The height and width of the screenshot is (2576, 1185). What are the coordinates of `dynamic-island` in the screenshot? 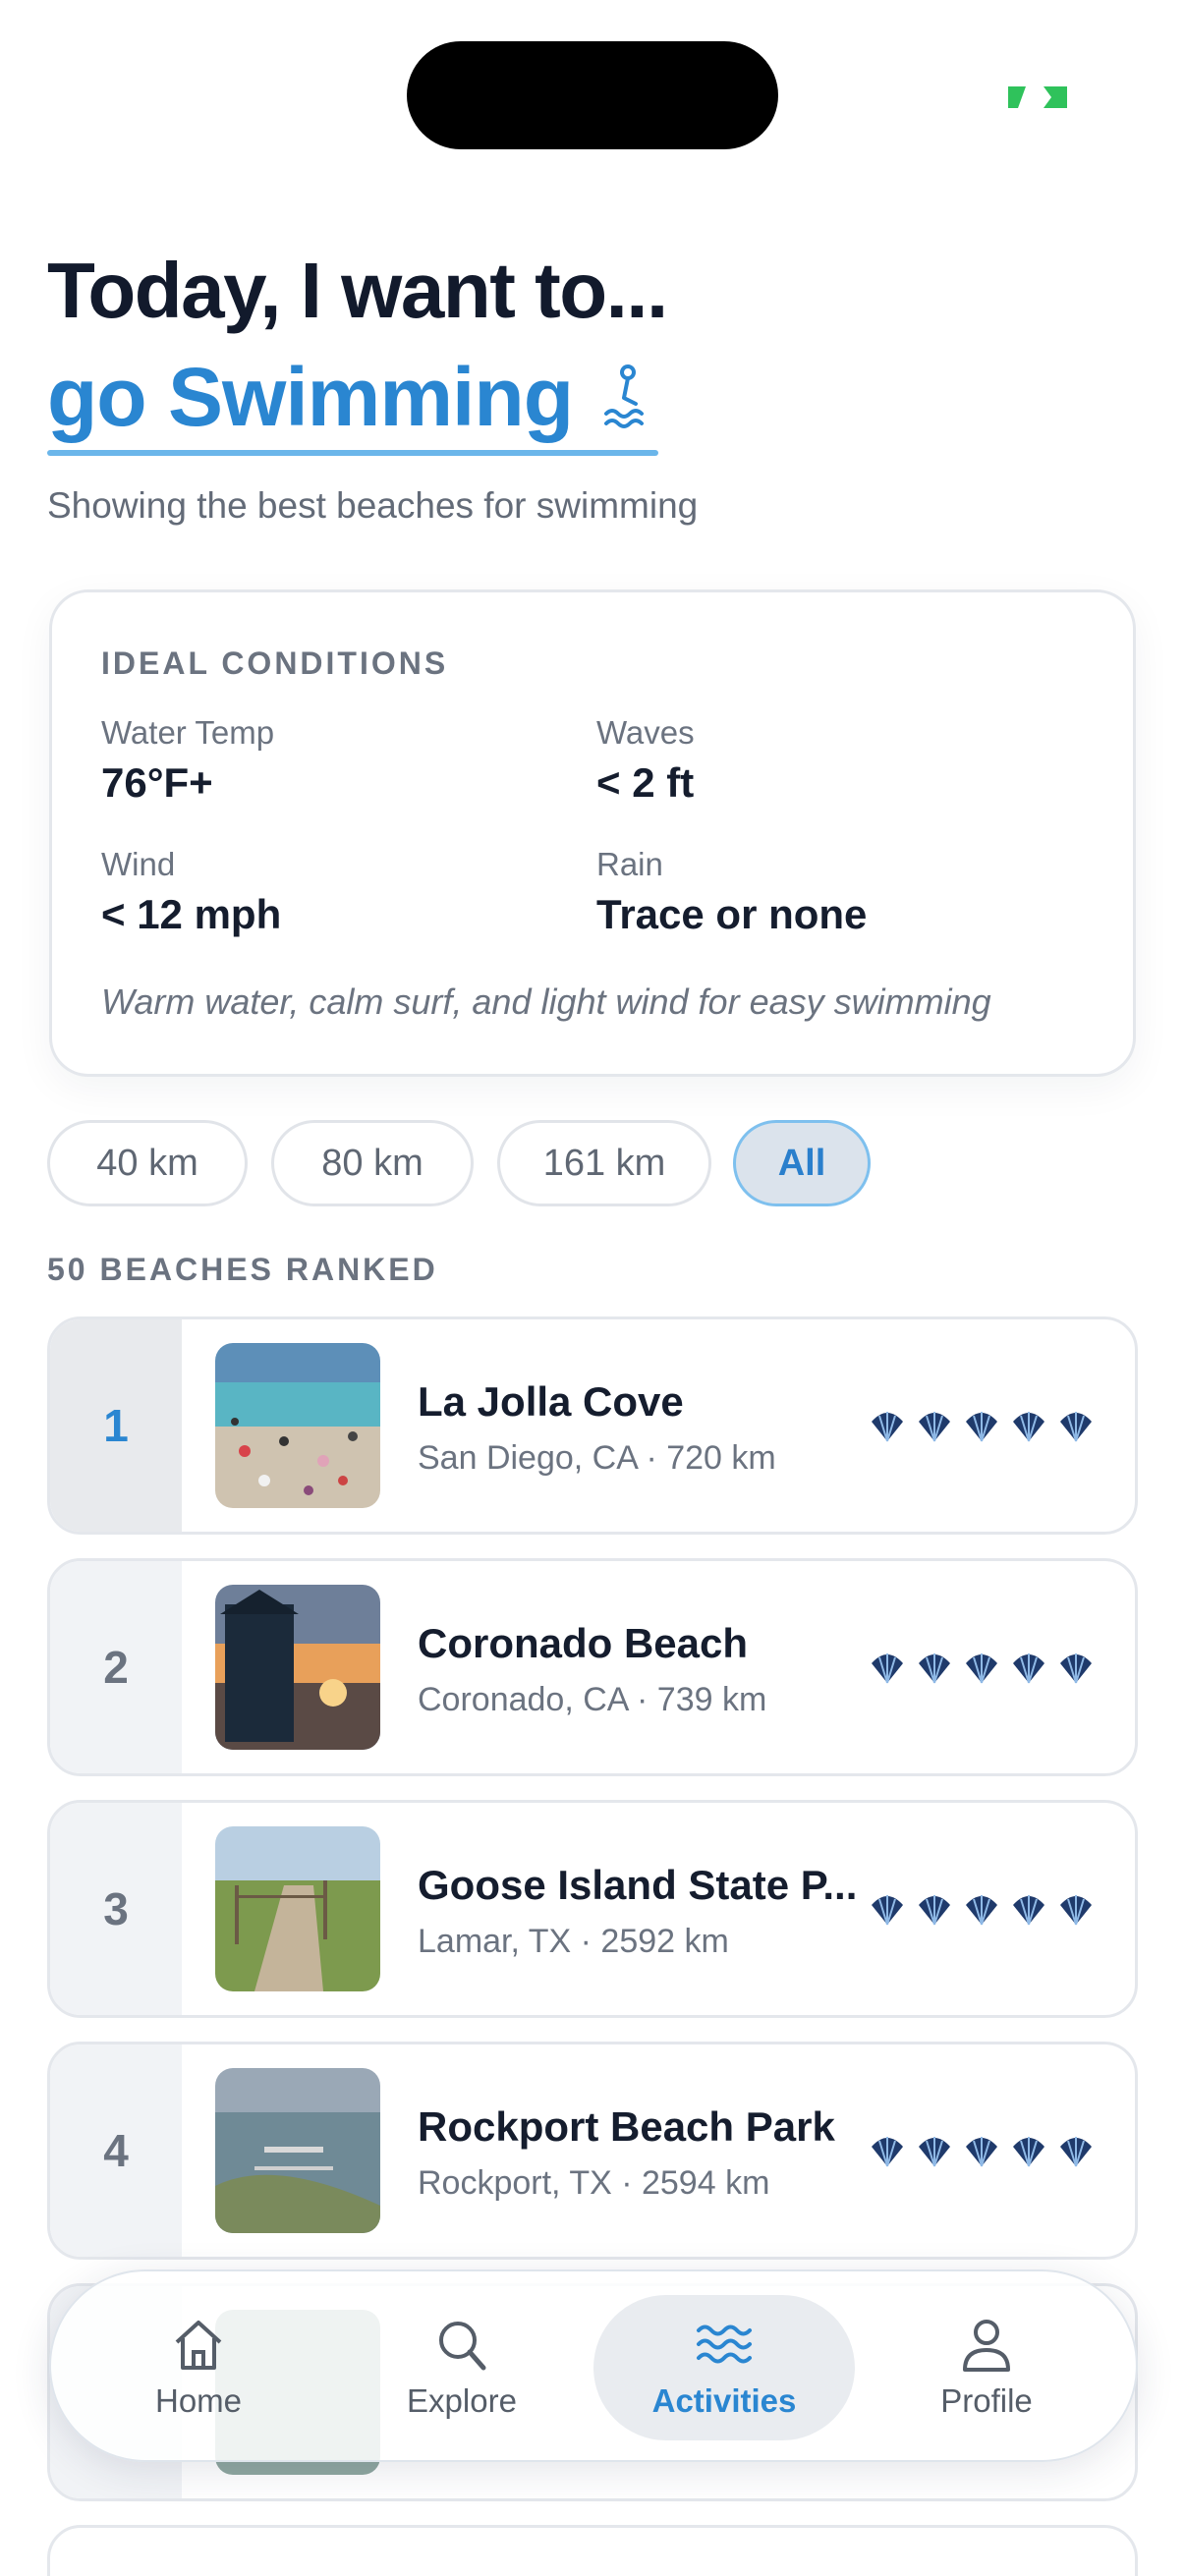 It's located at (592, 95).